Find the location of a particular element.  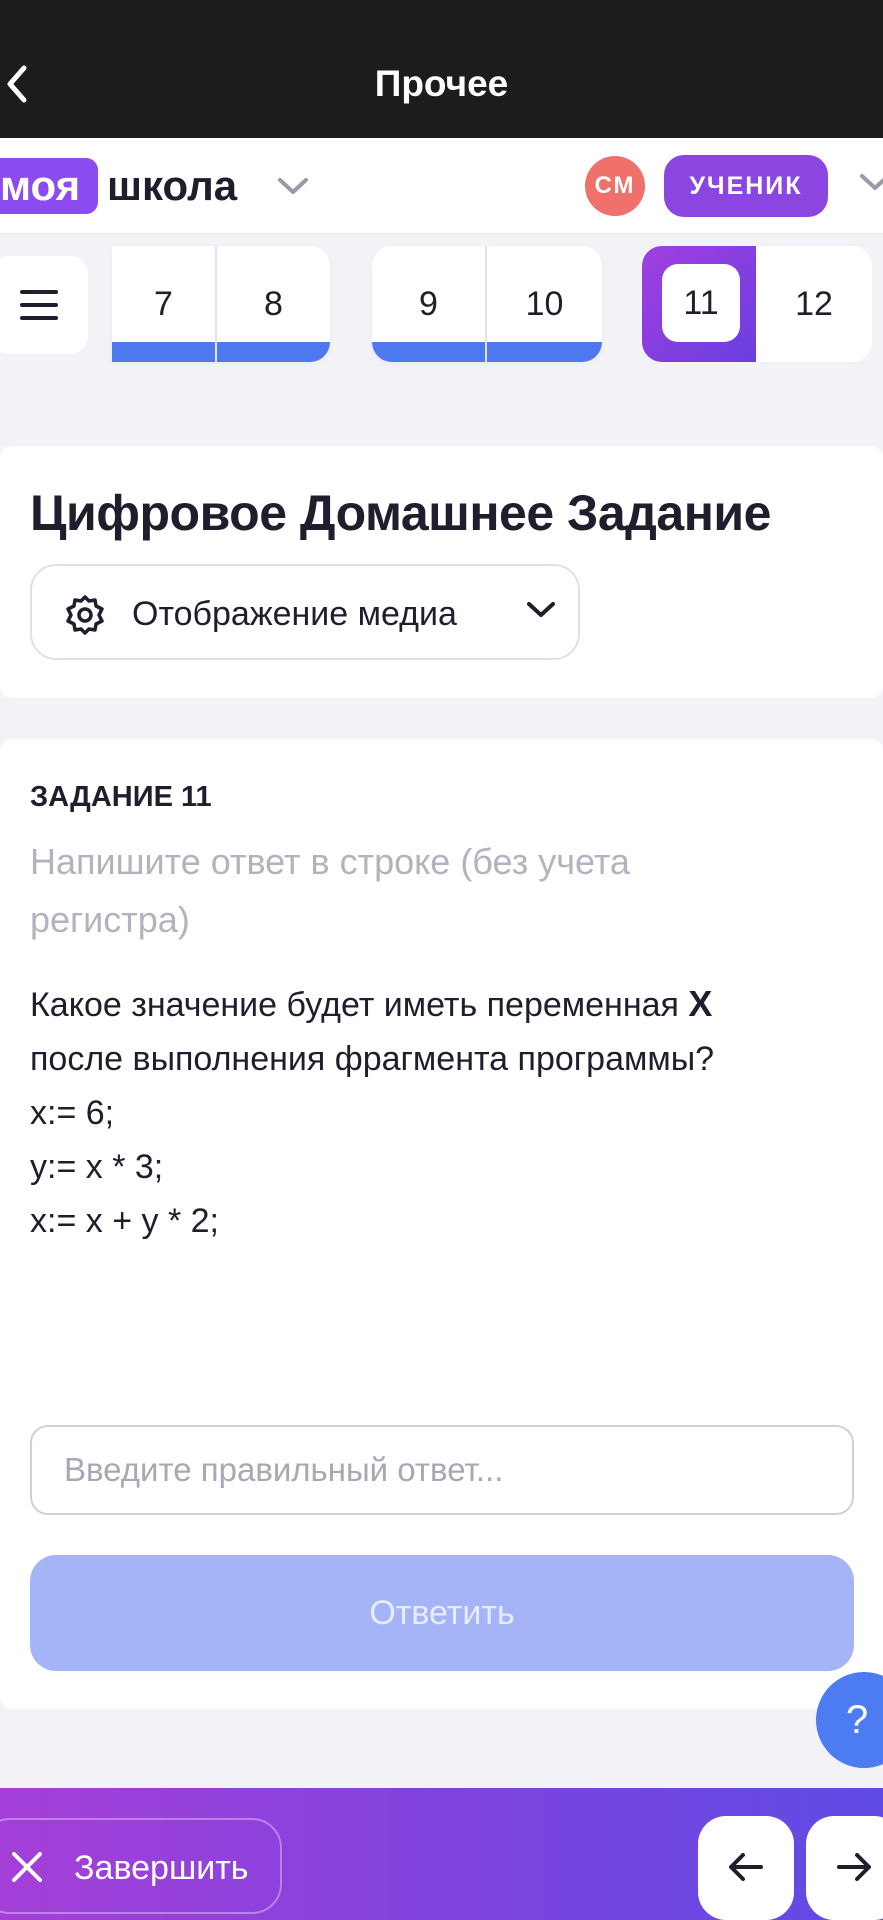

question-mark-icon: ? is located at coordinates (857, 1720).